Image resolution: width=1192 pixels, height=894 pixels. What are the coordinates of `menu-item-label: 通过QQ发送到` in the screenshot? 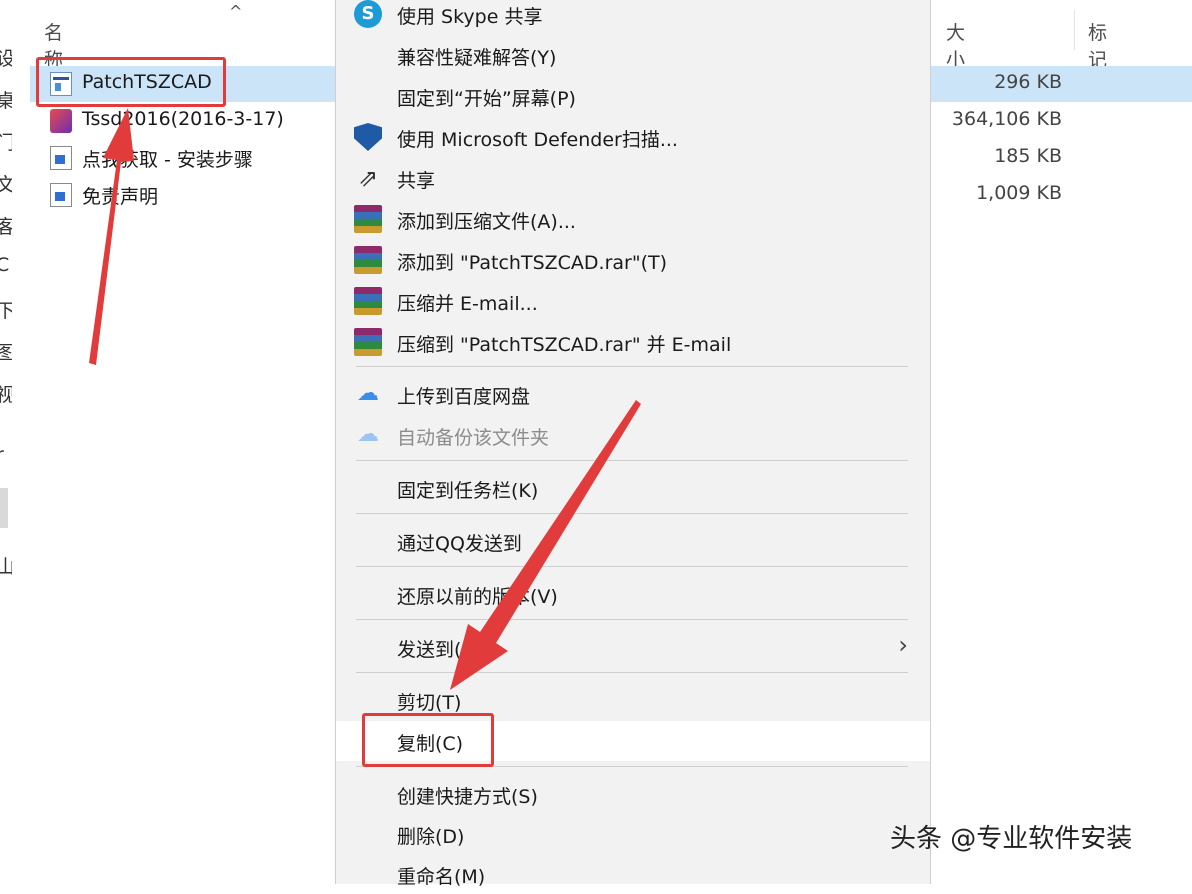 It's located at (459, 544).